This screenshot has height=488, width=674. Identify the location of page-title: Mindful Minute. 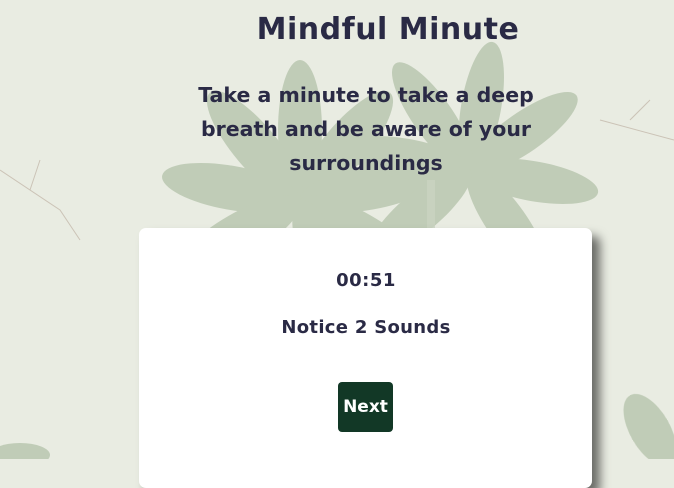
(388, 29).